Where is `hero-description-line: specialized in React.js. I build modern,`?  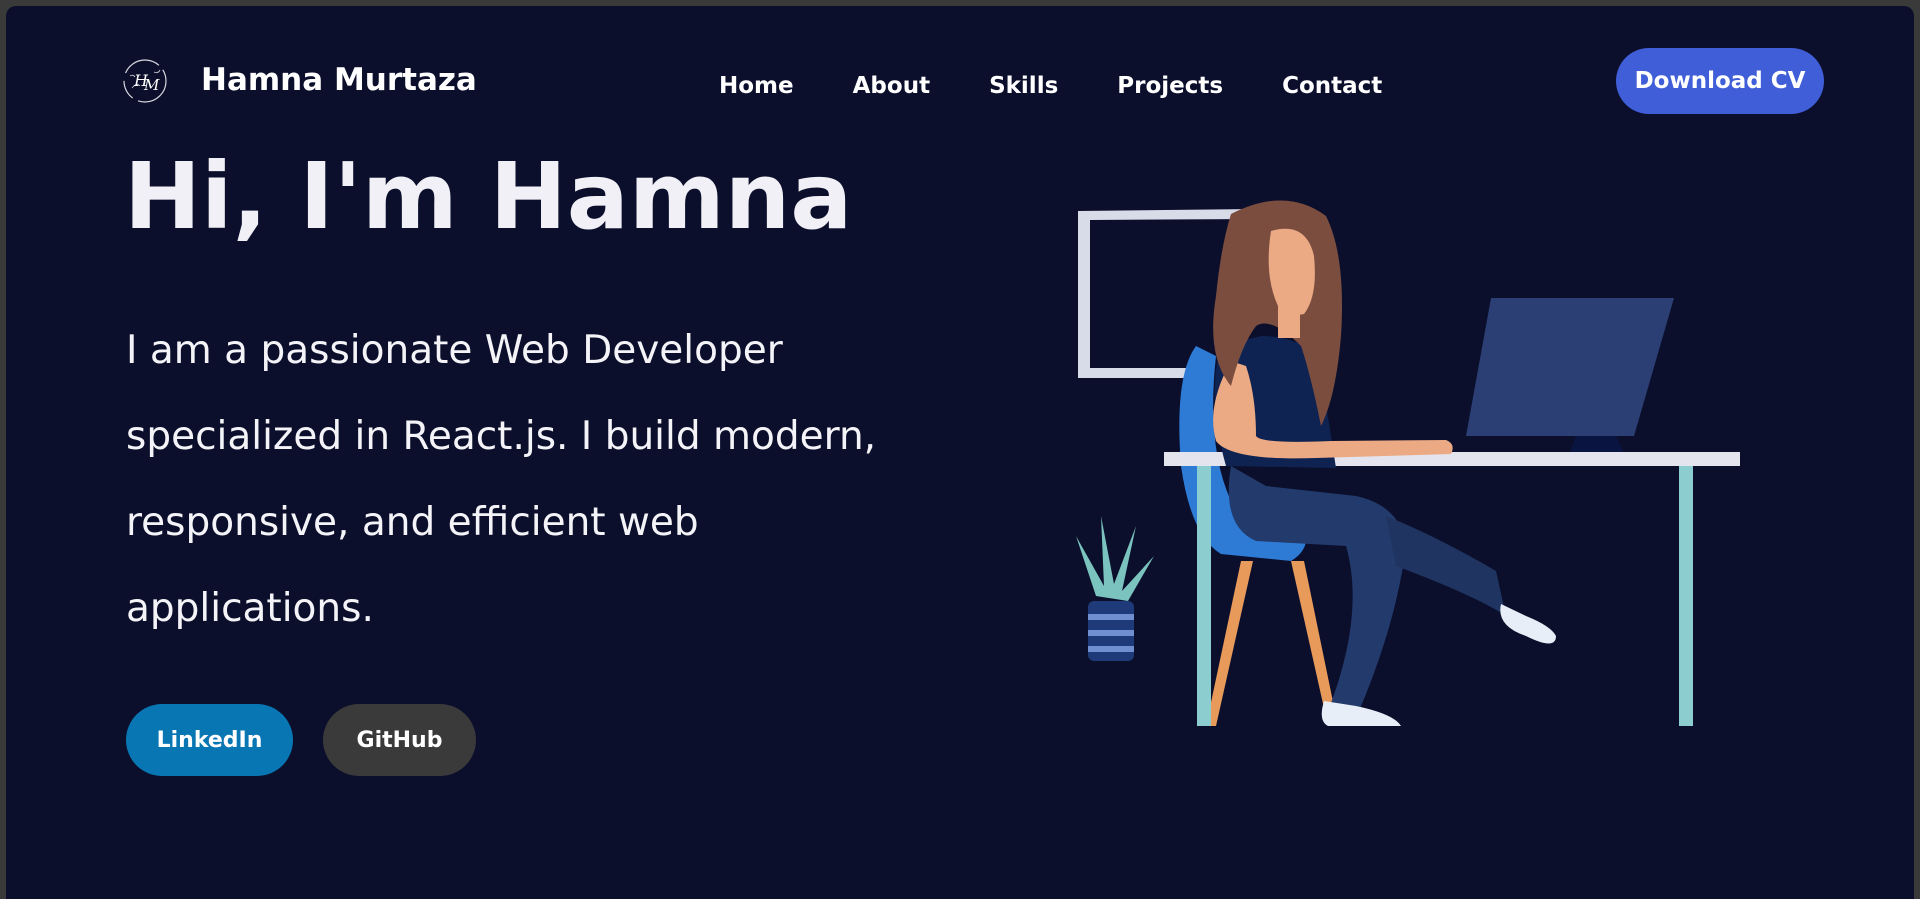
hero-description-line: specialized in React.js. I build modern, is located at coordinates (501, 436).